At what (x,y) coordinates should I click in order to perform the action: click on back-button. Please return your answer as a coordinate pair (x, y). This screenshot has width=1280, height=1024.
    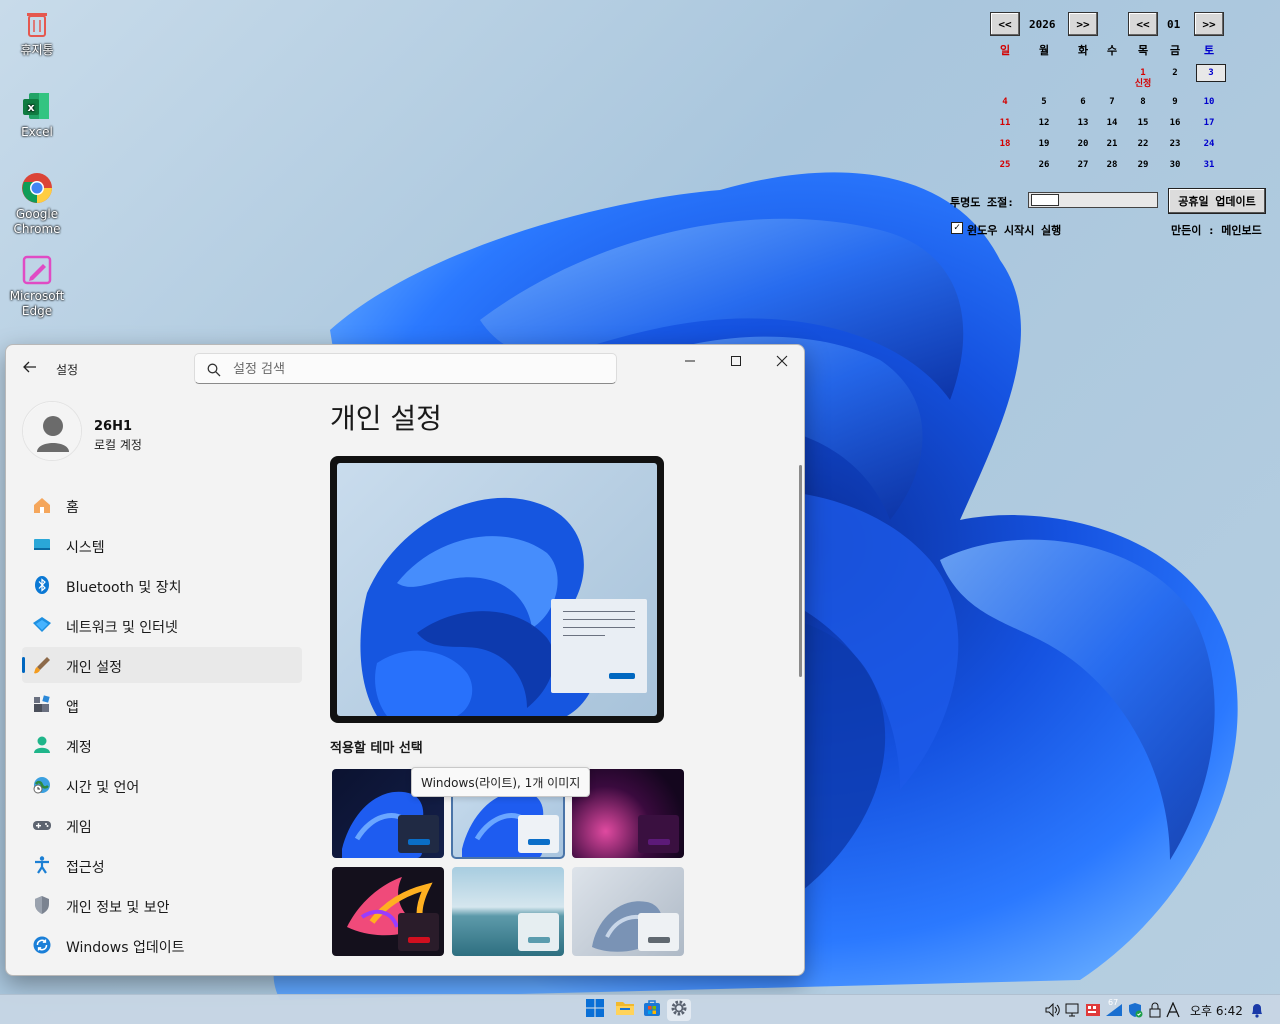
    Looking at the image, I should click on (30, 369).